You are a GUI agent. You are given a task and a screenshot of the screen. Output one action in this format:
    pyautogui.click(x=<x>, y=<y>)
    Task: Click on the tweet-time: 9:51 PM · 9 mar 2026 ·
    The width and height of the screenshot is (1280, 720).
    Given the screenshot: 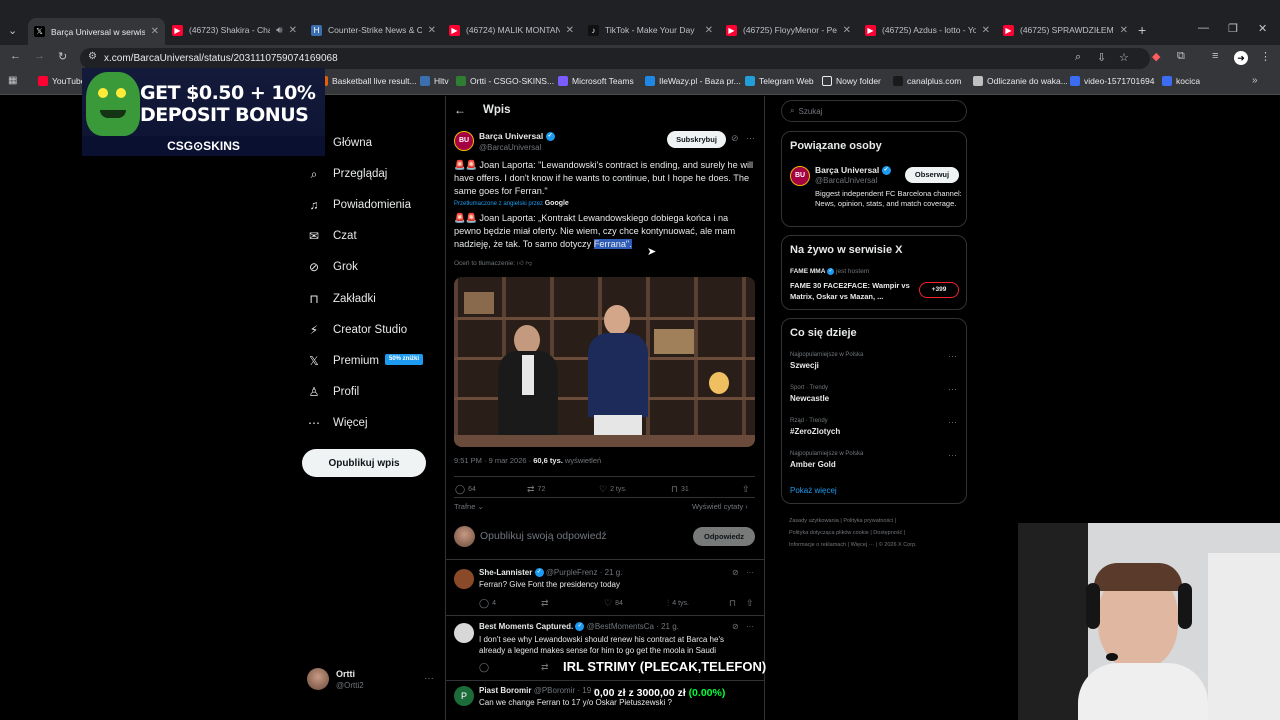 What is the action you would take?
    pyautogui.click(x=492, y=460)
    